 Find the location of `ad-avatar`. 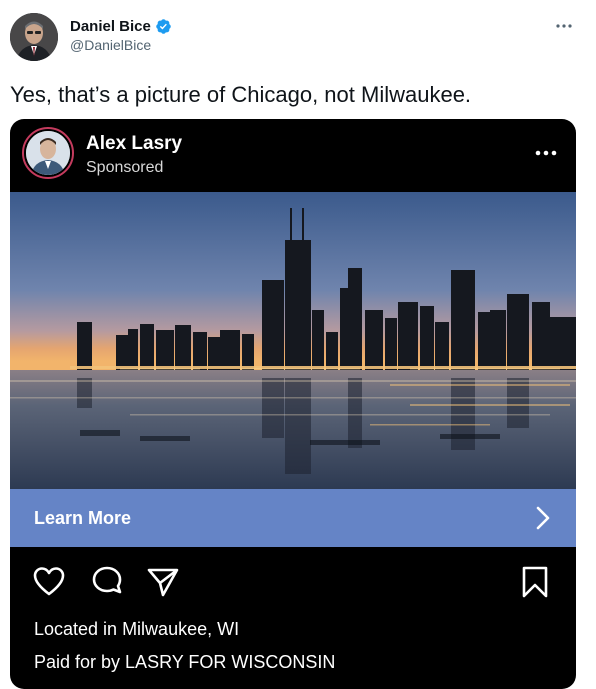

ad-avatar is located at coordinates (48, 153).